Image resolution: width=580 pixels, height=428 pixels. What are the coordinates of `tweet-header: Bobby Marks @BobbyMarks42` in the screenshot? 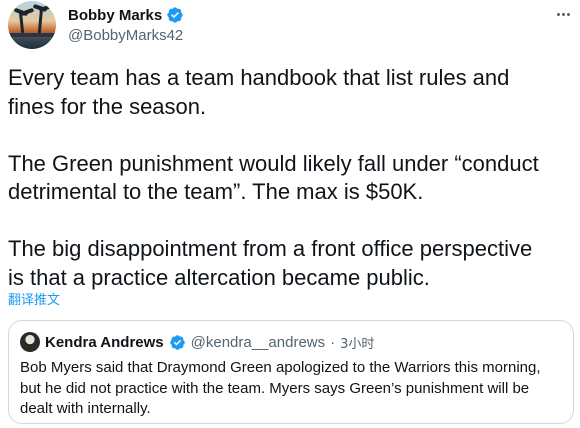 It's located at (290, 30).